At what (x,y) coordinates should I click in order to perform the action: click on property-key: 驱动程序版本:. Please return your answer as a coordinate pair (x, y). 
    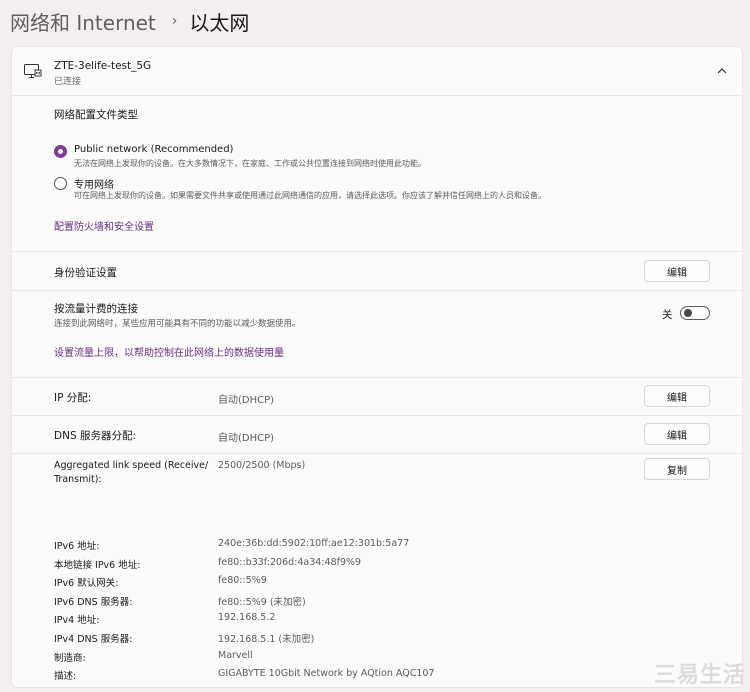
    Looking at the image, I should click on (84, 687).